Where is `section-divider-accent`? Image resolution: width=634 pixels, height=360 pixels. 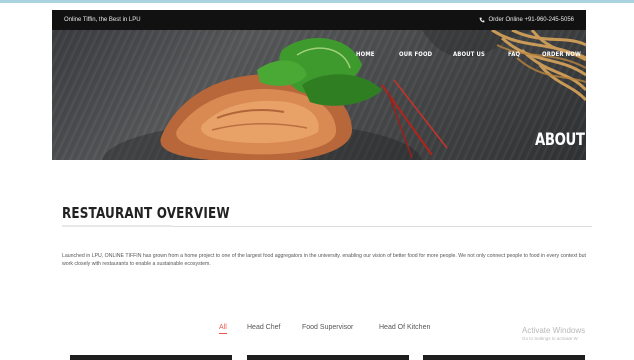
section-divider-accent is located at coordinates (117, 226).